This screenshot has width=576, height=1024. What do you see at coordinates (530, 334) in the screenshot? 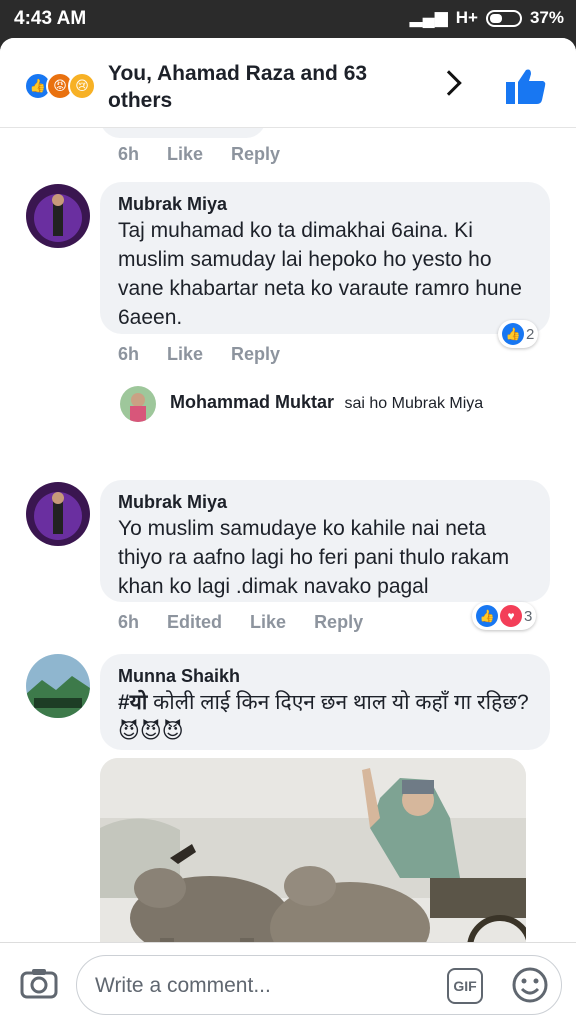
I see `reaction-count: 2` at bounding box center [530, 334].